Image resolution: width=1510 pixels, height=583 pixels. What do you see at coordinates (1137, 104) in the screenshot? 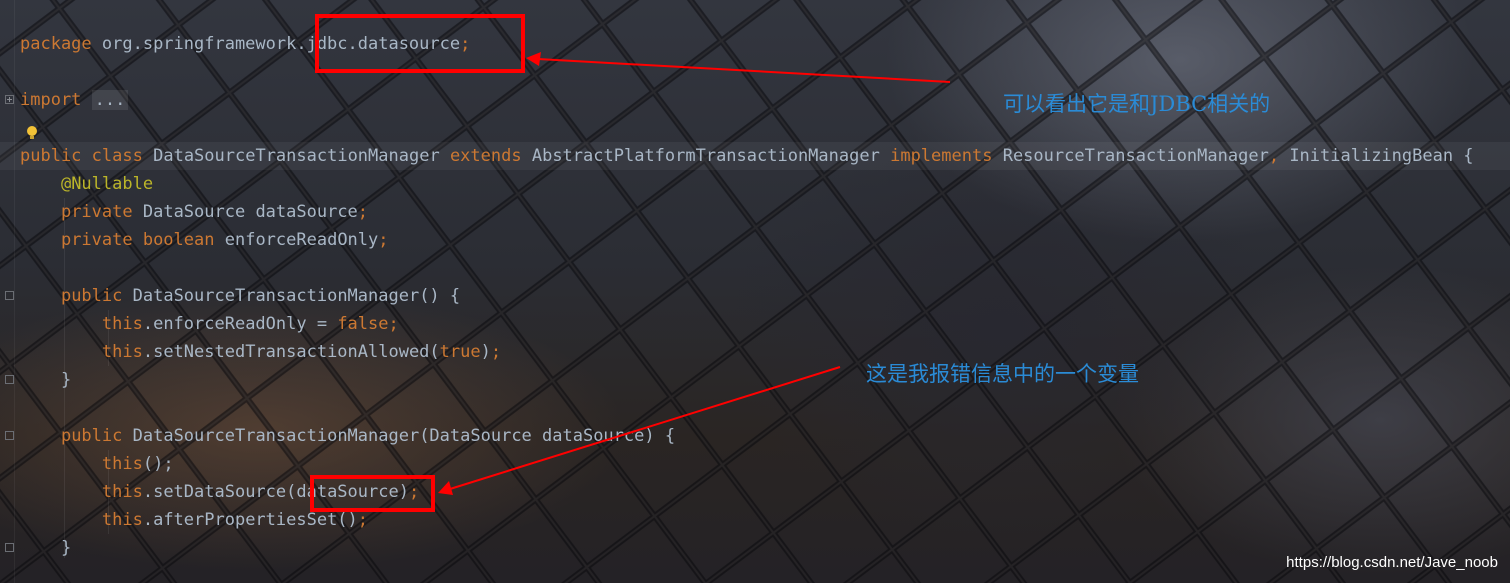
I see `annotation-note-jdbc: 可以看出它是和JDBC相关的` at bounding box center [1137, 104].